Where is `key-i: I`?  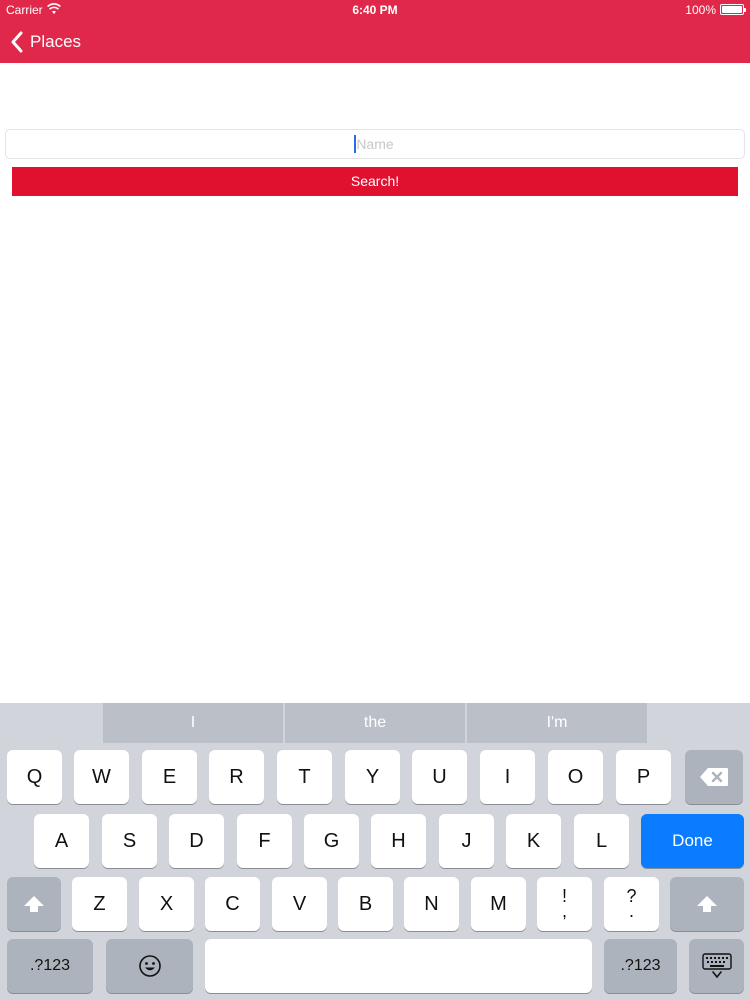 key-i: I is located at coordinates (507, 777).